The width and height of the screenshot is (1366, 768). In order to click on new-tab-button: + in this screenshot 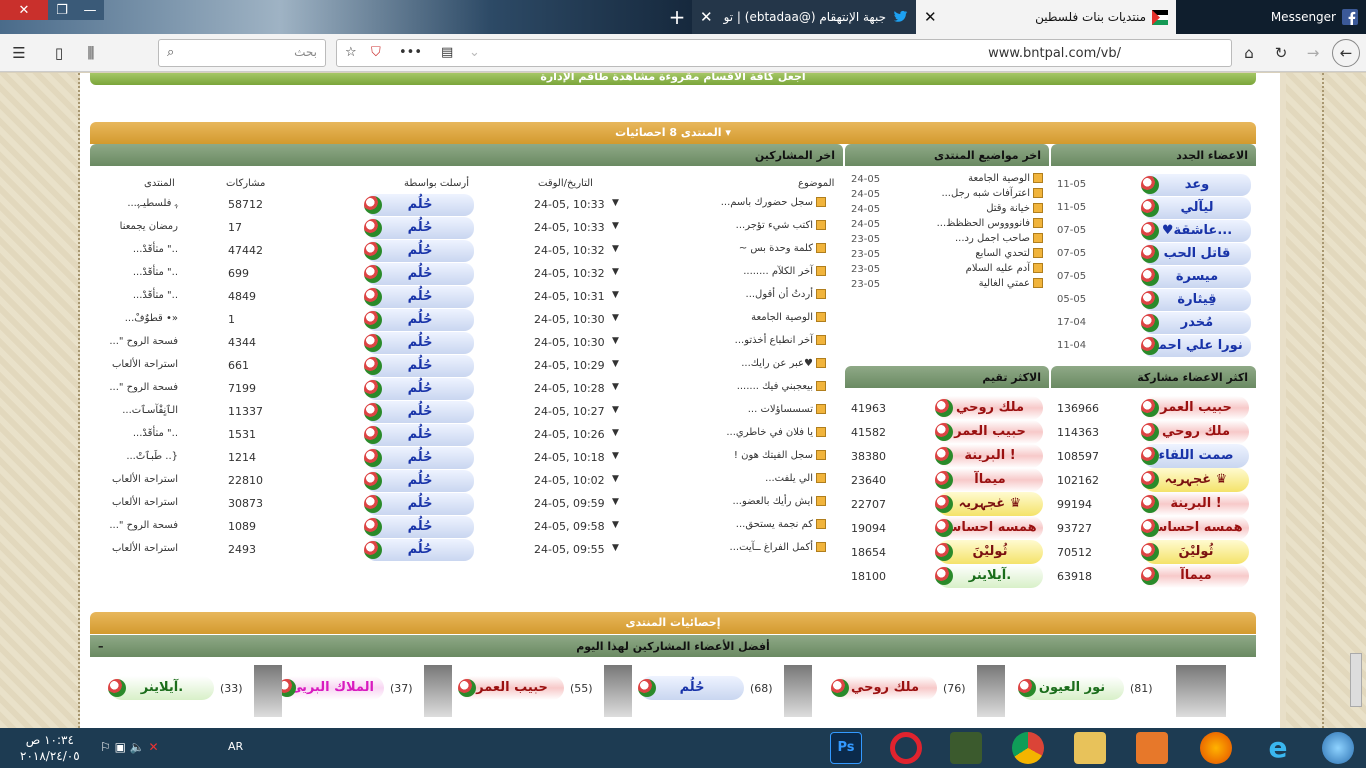, I will do `click(677, 17)`.